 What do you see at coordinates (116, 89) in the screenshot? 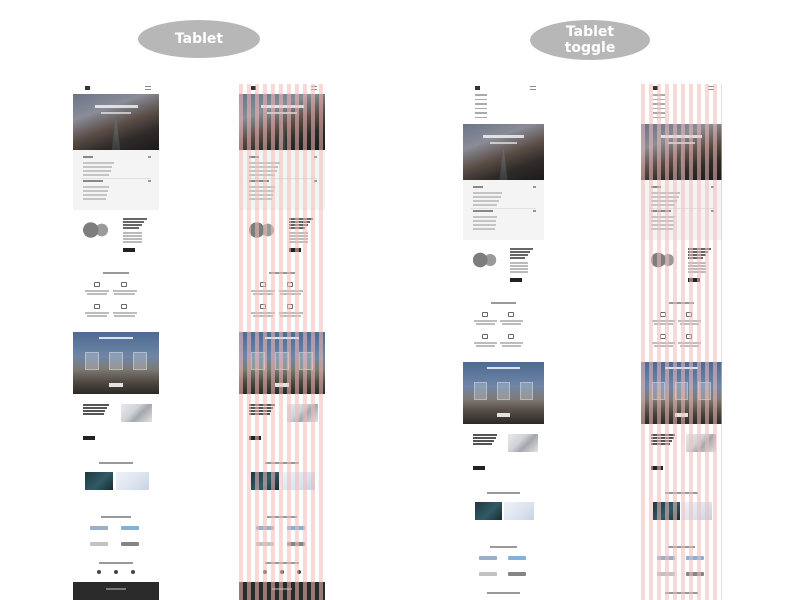
I see `mockup-header` at bounding box center [116, 89].